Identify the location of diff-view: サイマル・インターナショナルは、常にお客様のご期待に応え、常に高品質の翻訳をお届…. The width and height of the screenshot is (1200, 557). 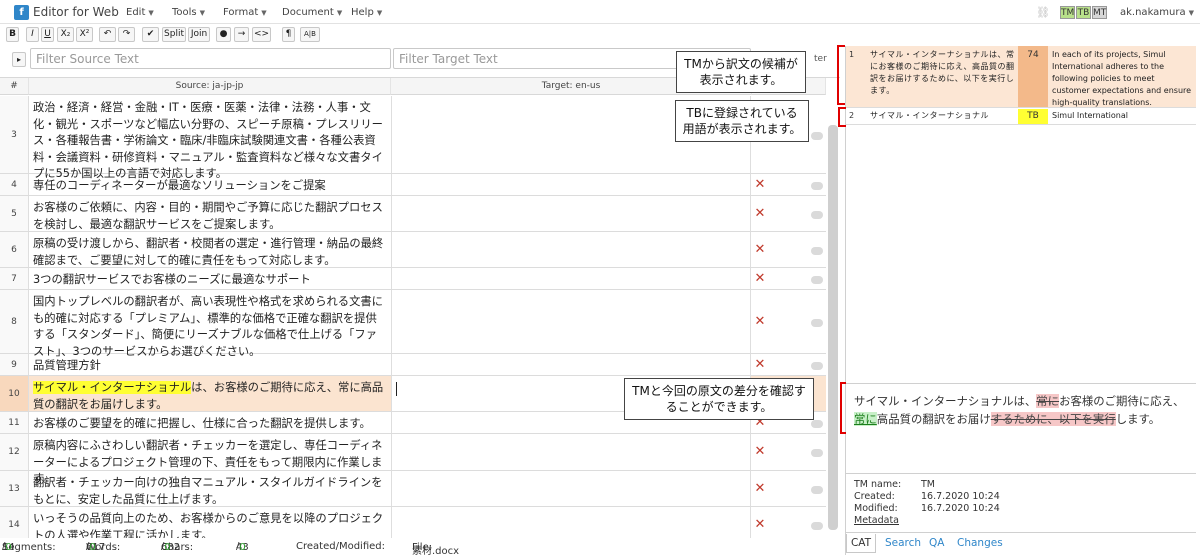
(1021, 428).